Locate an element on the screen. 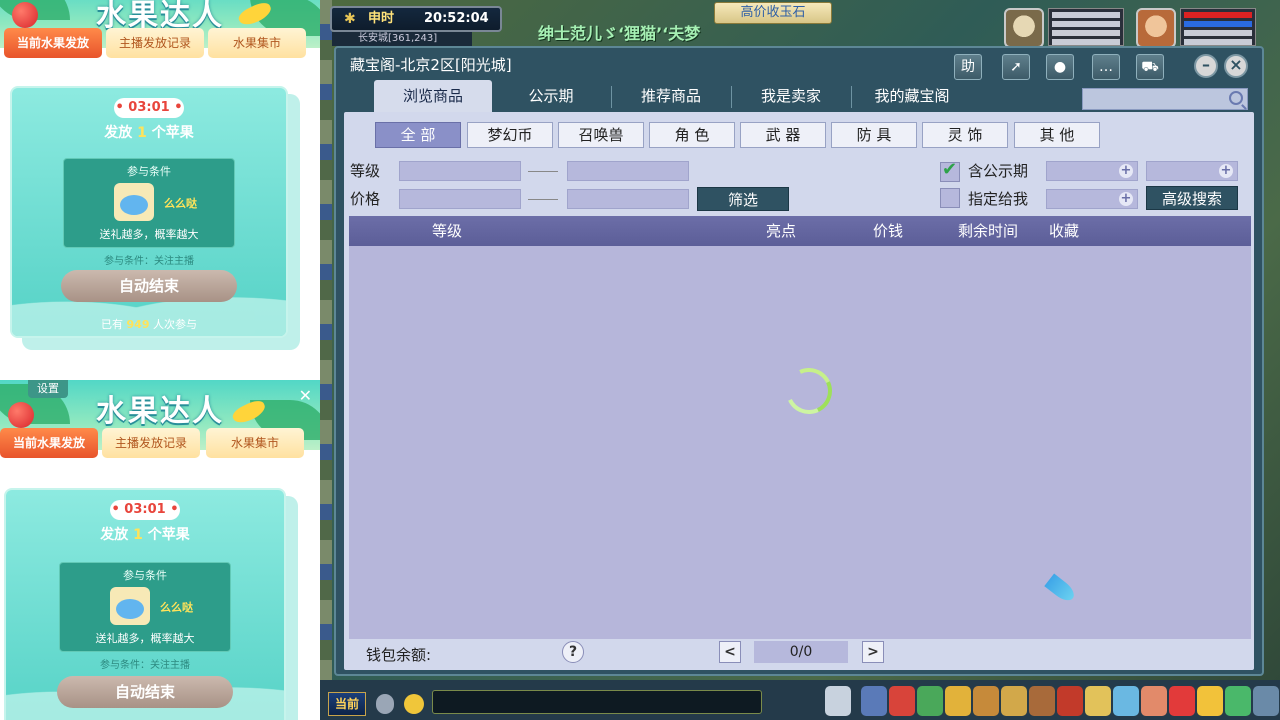  search-icon is located at coordinates (1236, 98).